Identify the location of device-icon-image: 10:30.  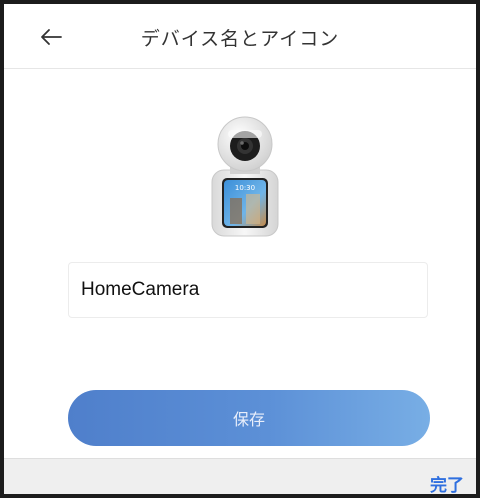
(246, 178).